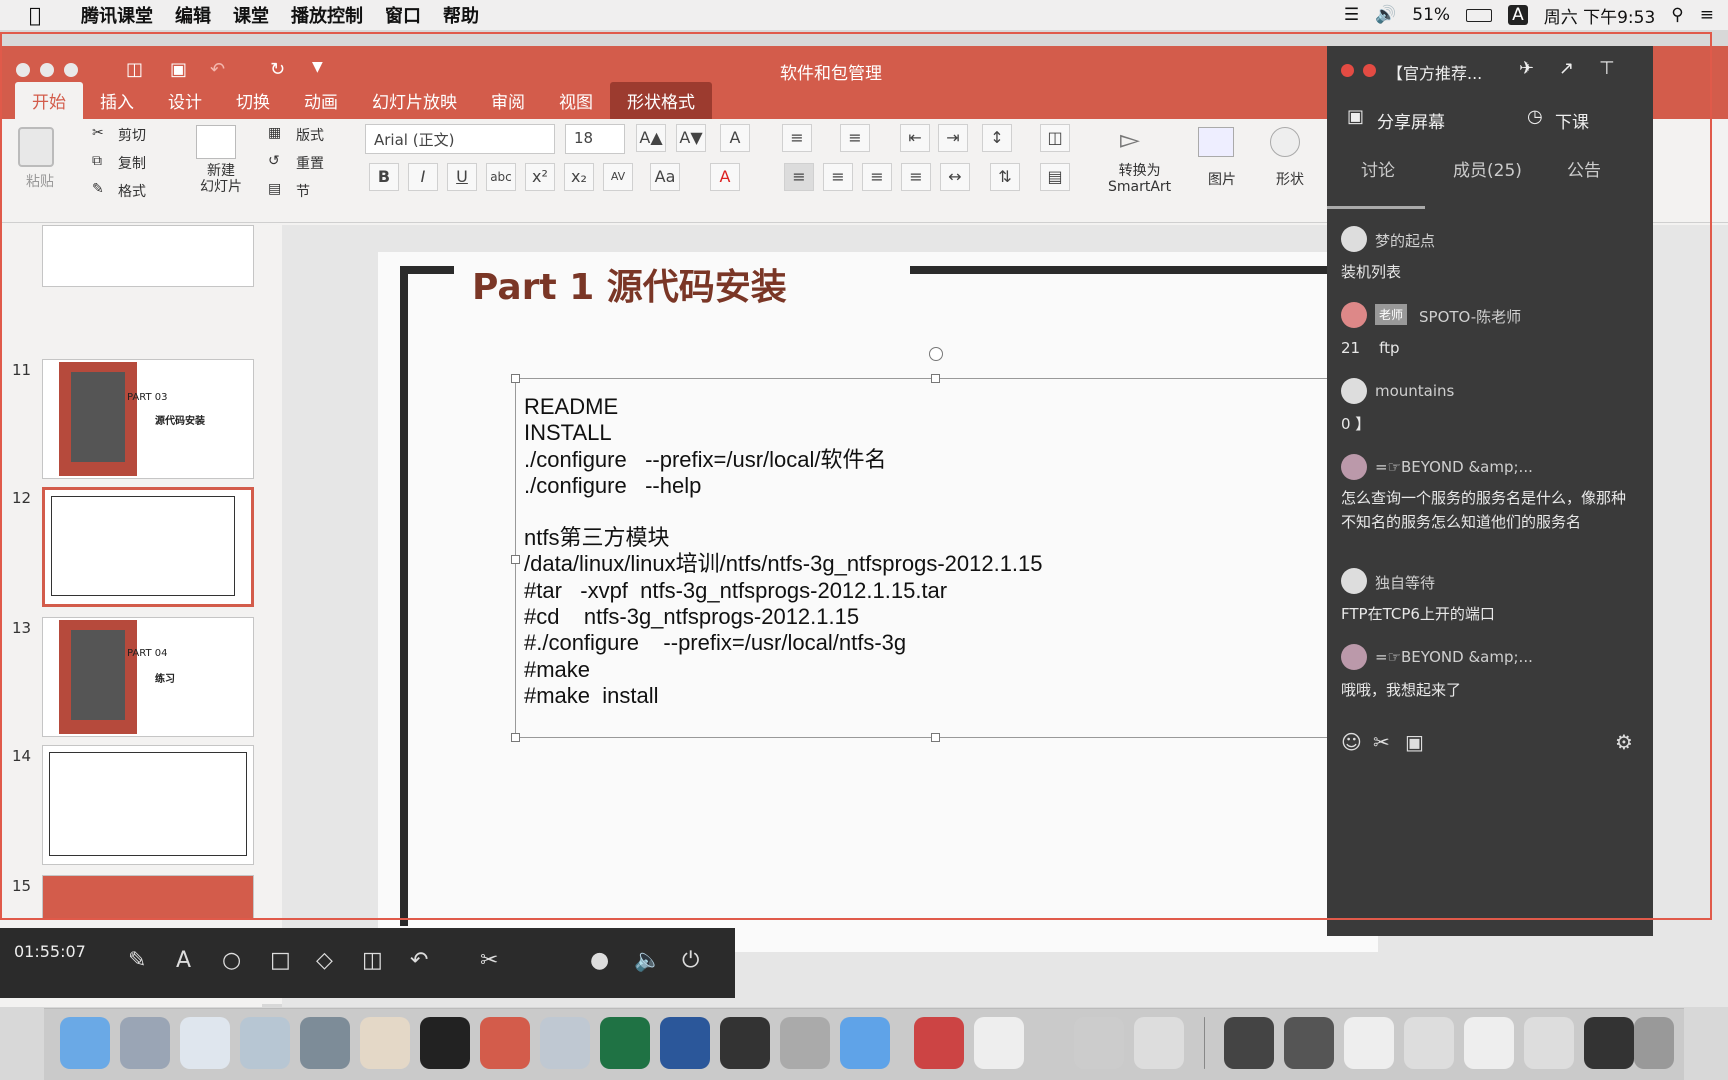 This screenshot has width=1728, height=1080. I want to click on chat-sender: mountains, so click(1414, 391).